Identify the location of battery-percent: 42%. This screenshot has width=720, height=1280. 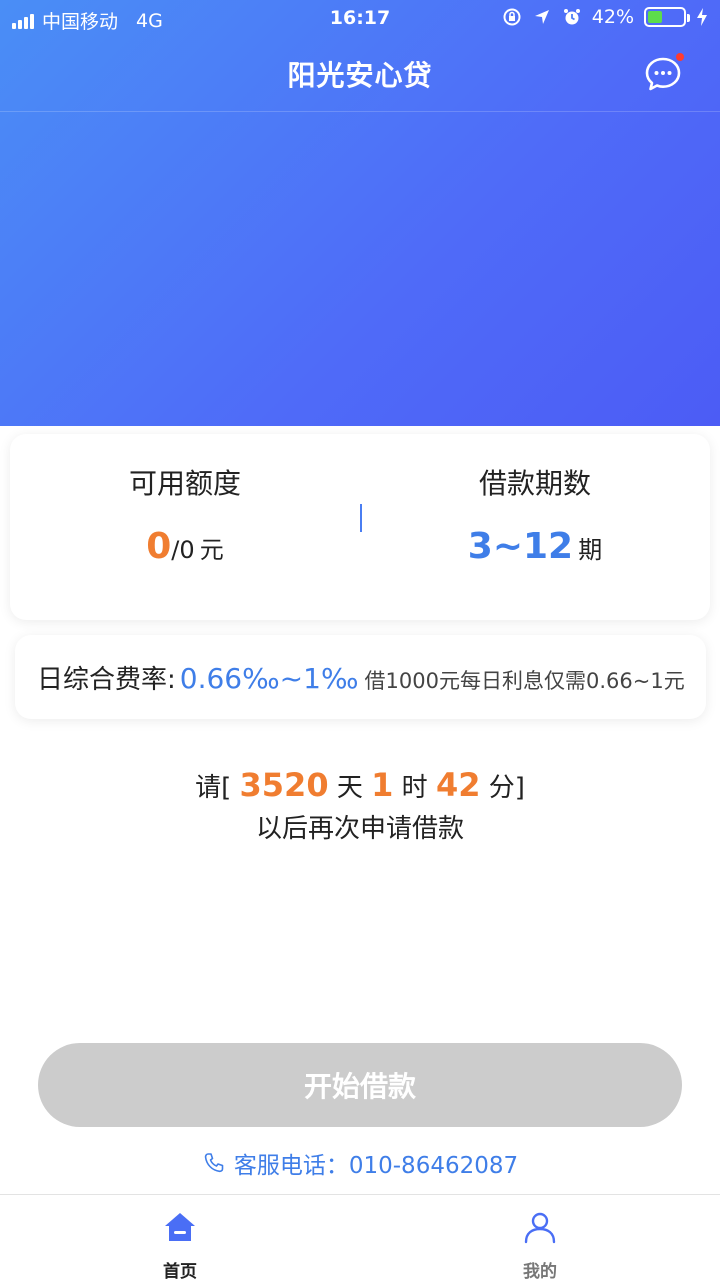
(612, 17).